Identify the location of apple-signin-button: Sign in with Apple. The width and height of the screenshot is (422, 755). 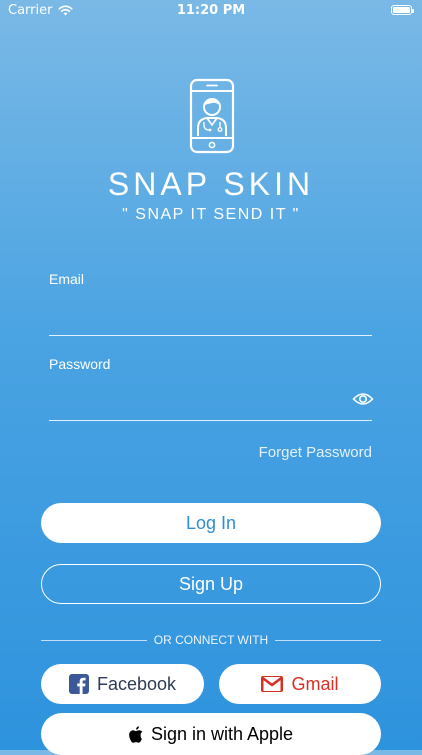
(211, 734).